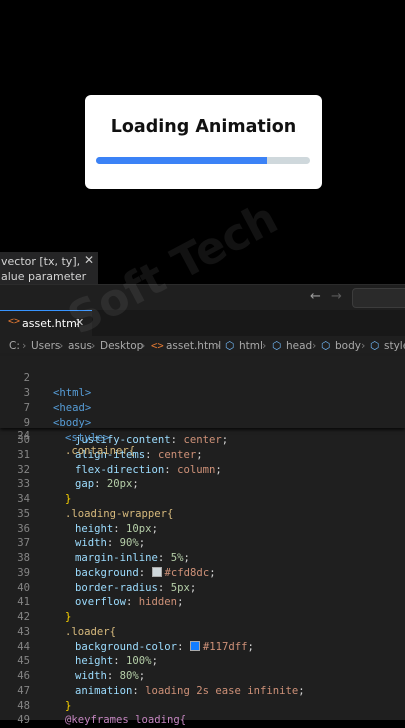 The image size is (405, 728). Describe the element at coordinates (23, 646) in the screenshot. I see `line-number: 44` at that location.